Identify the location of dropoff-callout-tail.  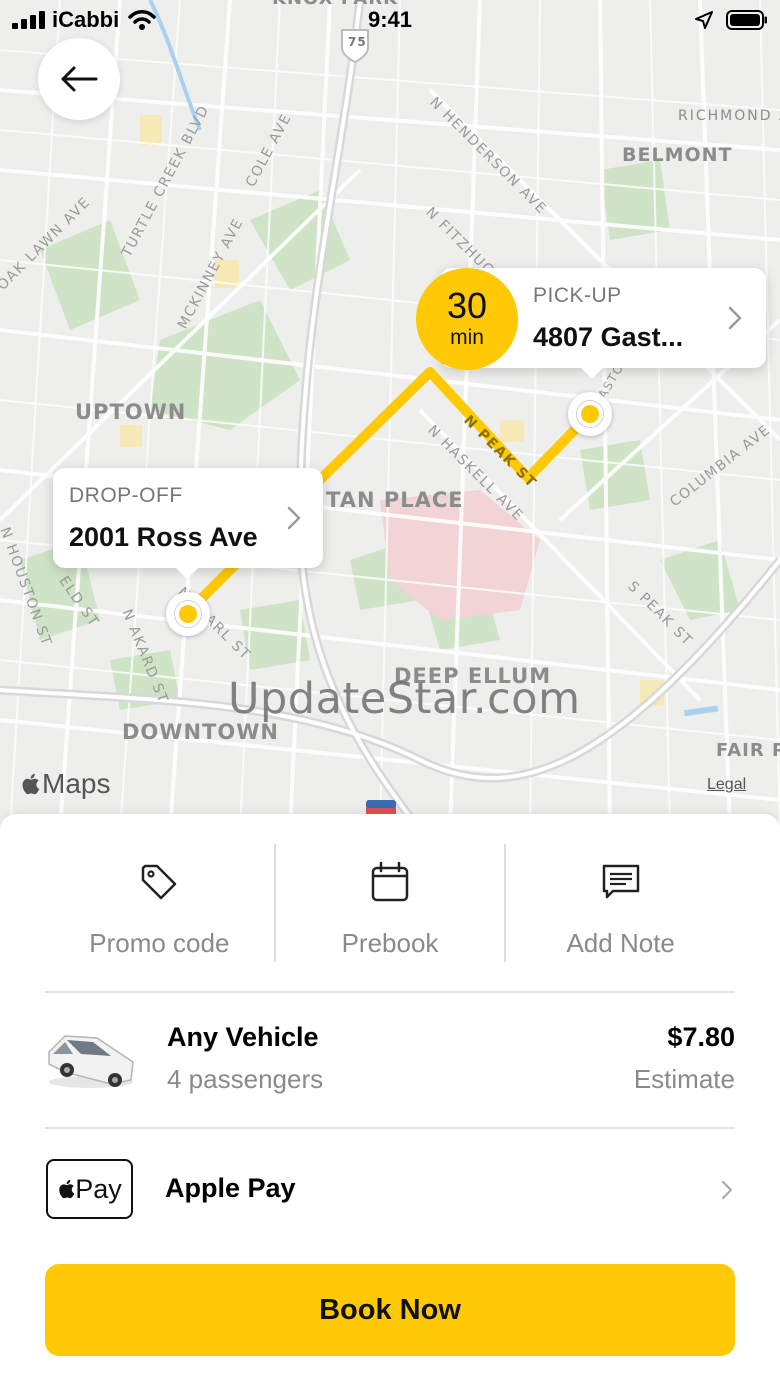
(187, 573).